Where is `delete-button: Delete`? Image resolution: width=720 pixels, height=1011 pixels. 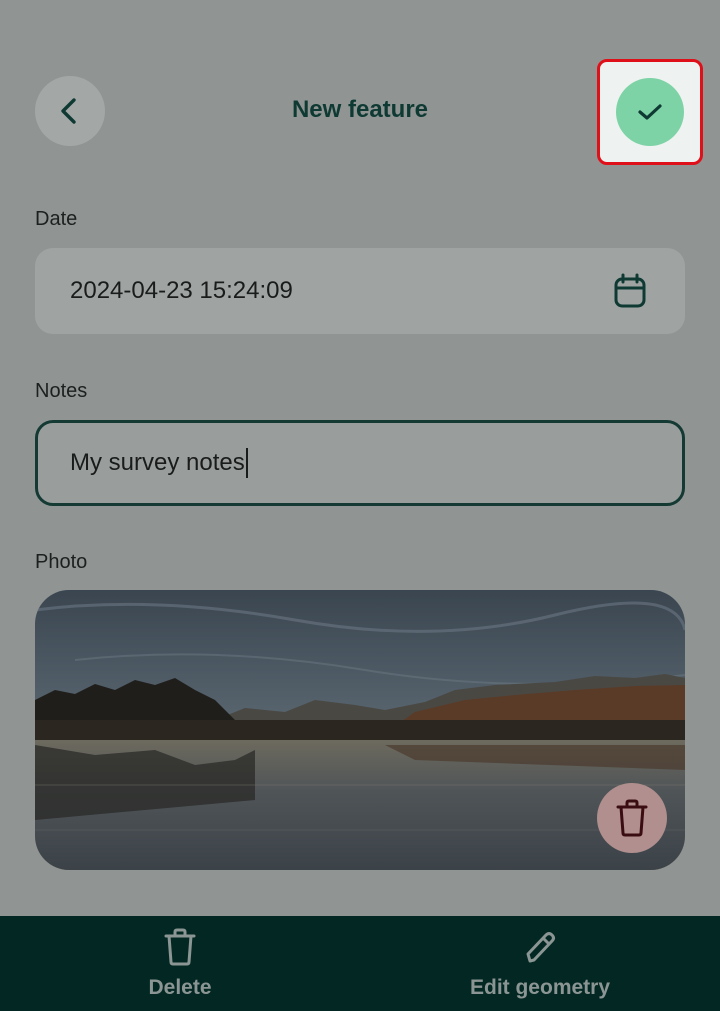
delete-button: Delete is located at coordinates (180, 963).